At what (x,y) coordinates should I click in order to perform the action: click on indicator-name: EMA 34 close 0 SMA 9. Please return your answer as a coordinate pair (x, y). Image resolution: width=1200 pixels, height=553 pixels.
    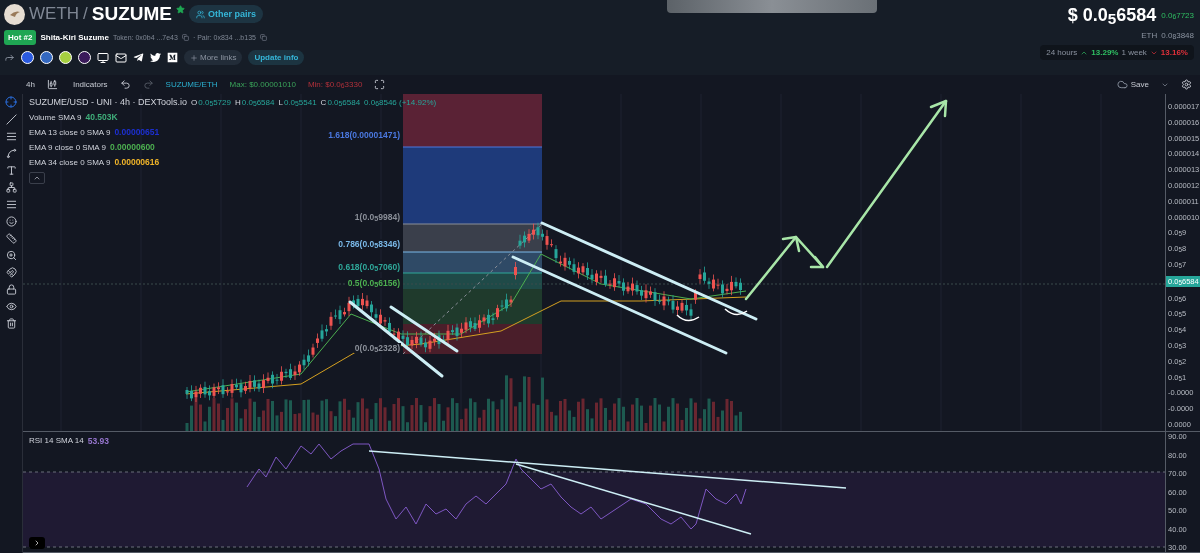
    Looking at the image, I should click on (70, 162).